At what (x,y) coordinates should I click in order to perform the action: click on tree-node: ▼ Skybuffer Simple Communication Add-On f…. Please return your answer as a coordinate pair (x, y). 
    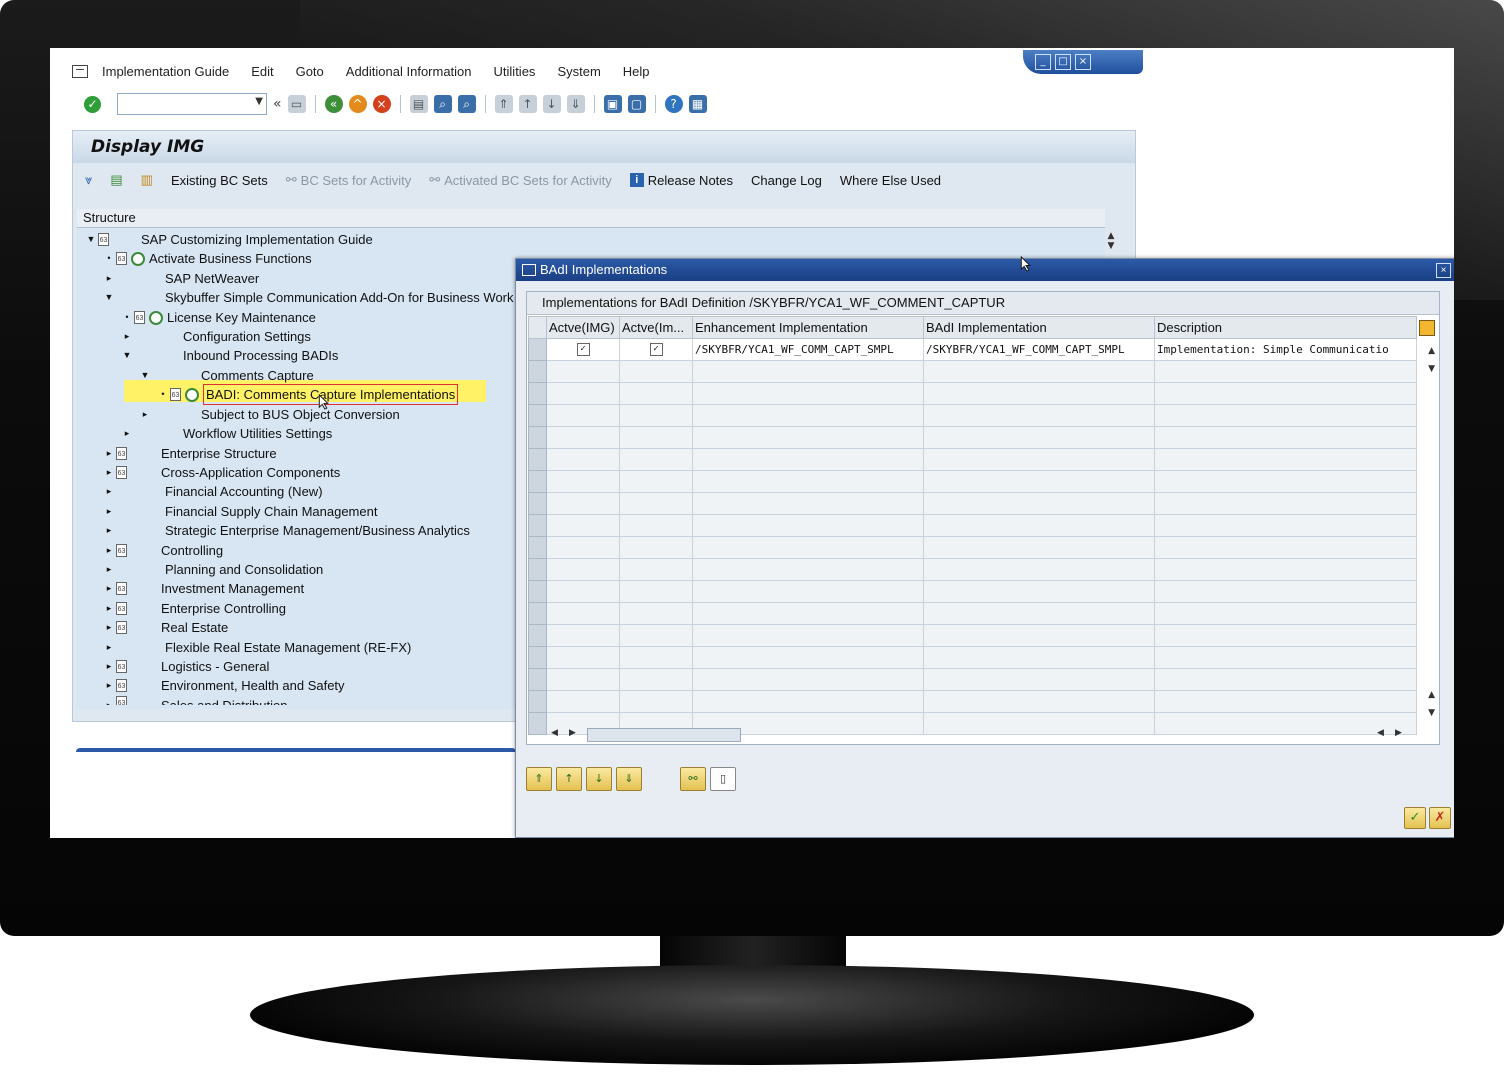
    Looking at the image, I should click on (308, 297).